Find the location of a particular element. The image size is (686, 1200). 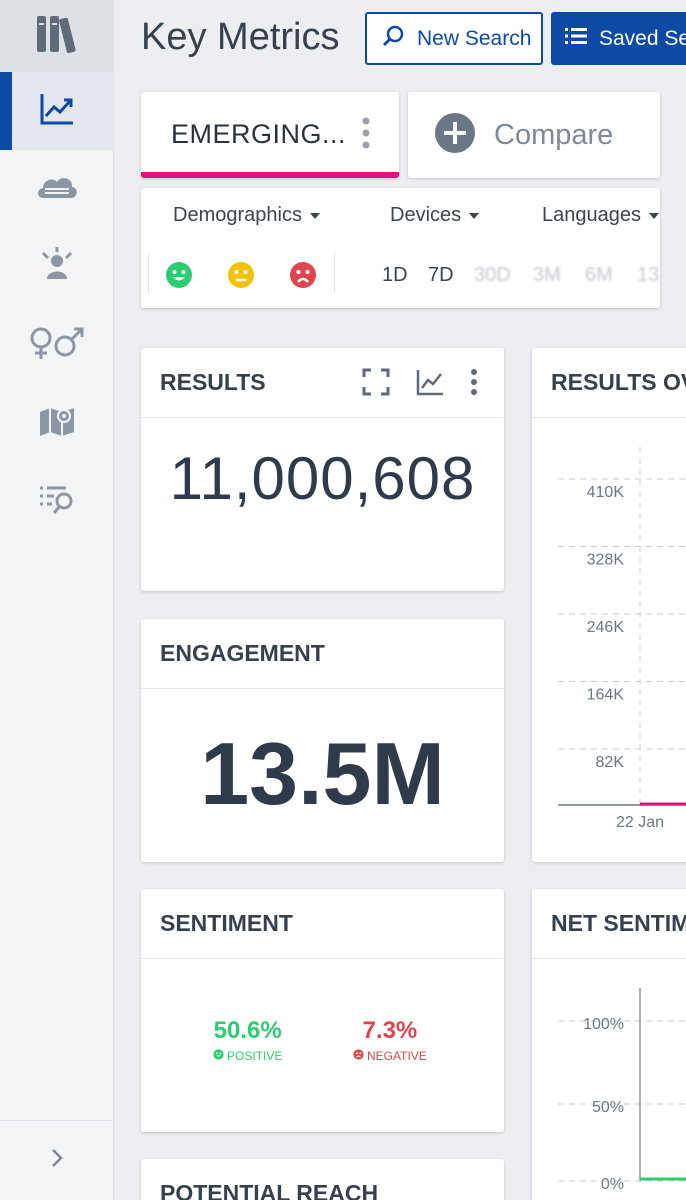

sidebar-item-influencers is located at coordinates (56, 267).